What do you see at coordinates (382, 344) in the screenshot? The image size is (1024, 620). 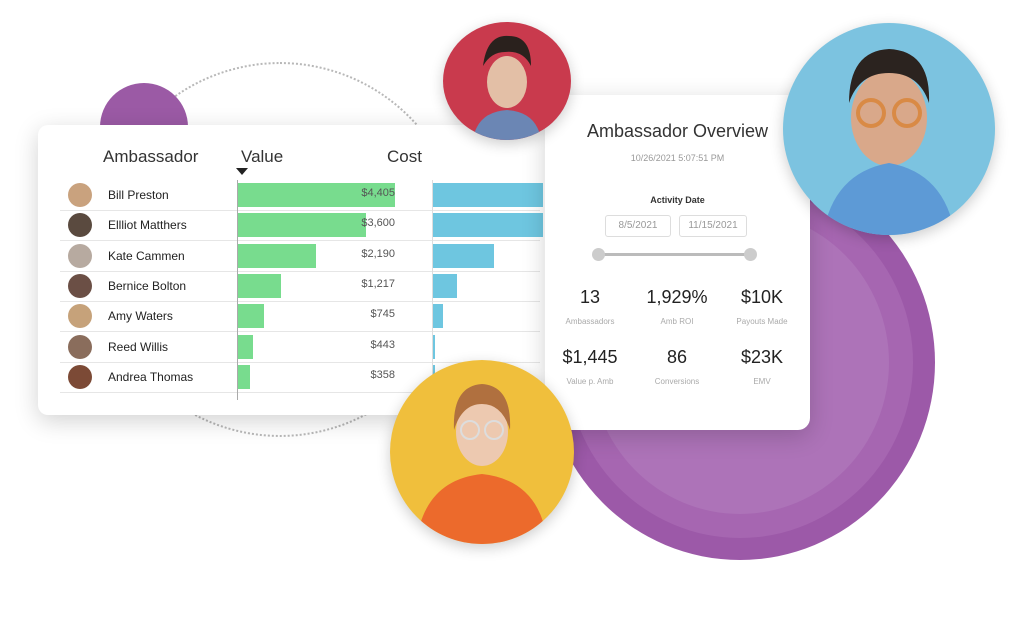 I see `value-label: $443` at bounding box center [382, 344].